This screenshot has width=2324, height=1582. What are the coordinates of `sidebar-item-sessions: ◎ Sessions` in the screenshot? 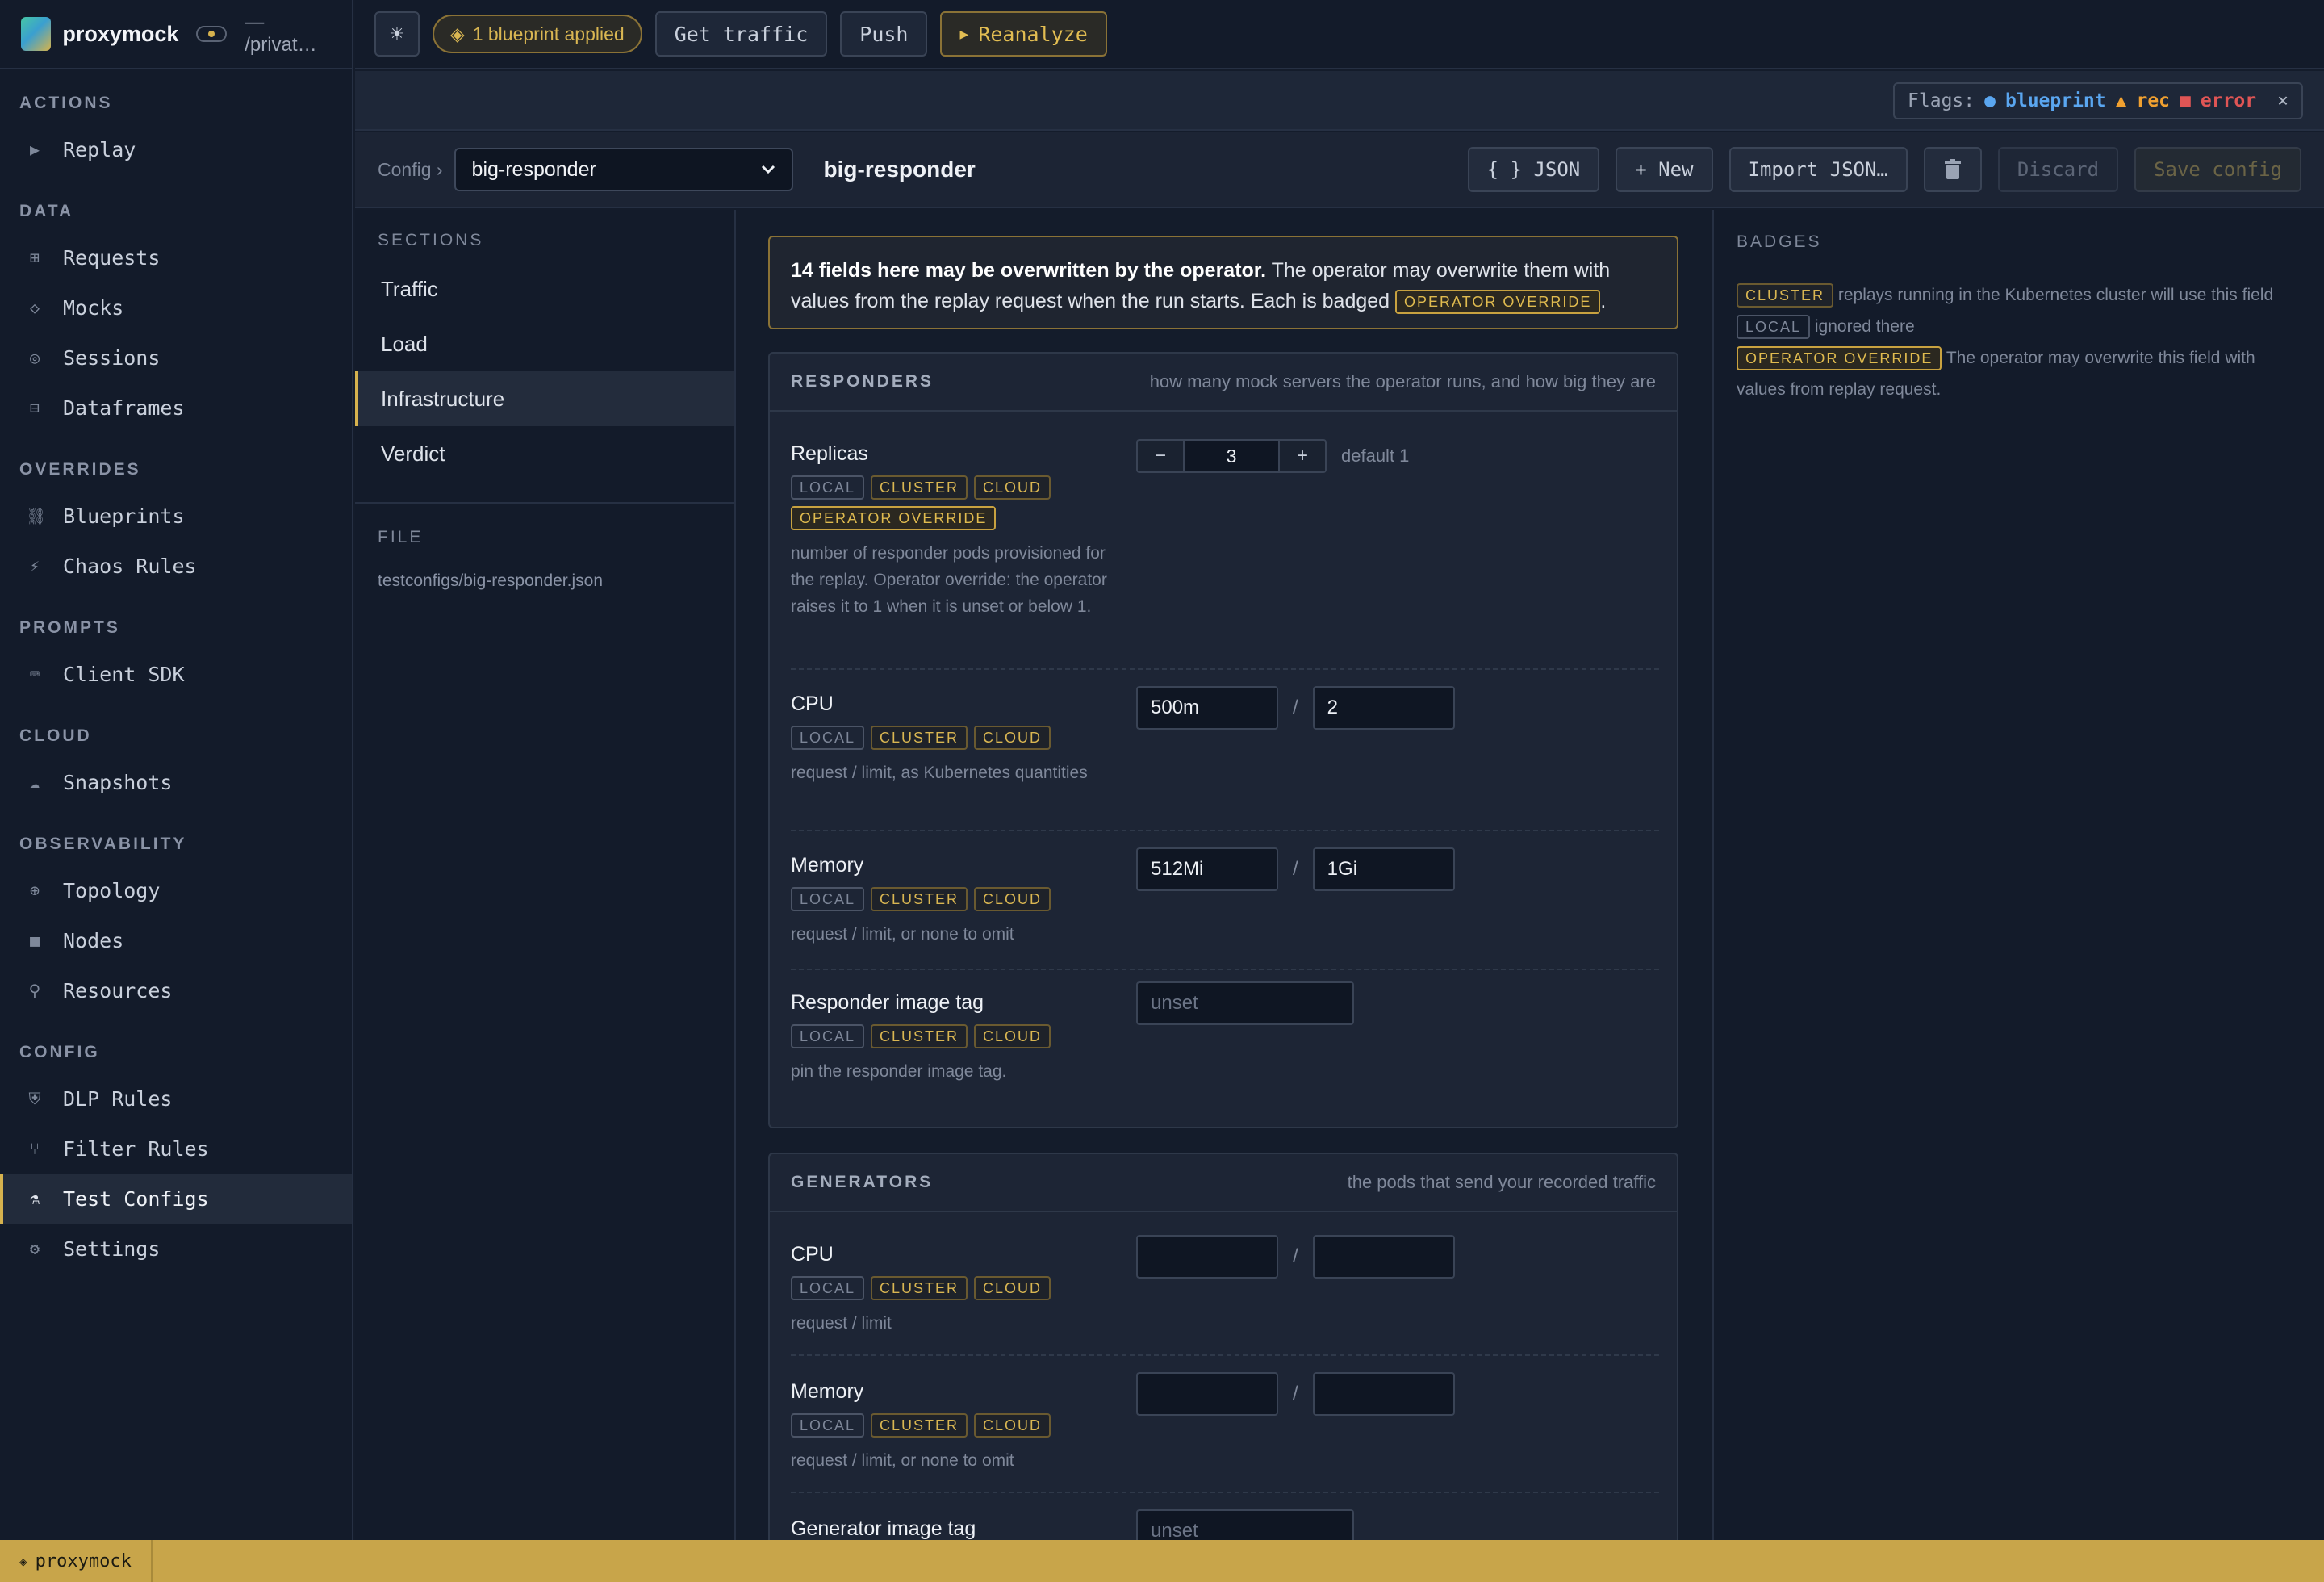 It's located at (176, 358).